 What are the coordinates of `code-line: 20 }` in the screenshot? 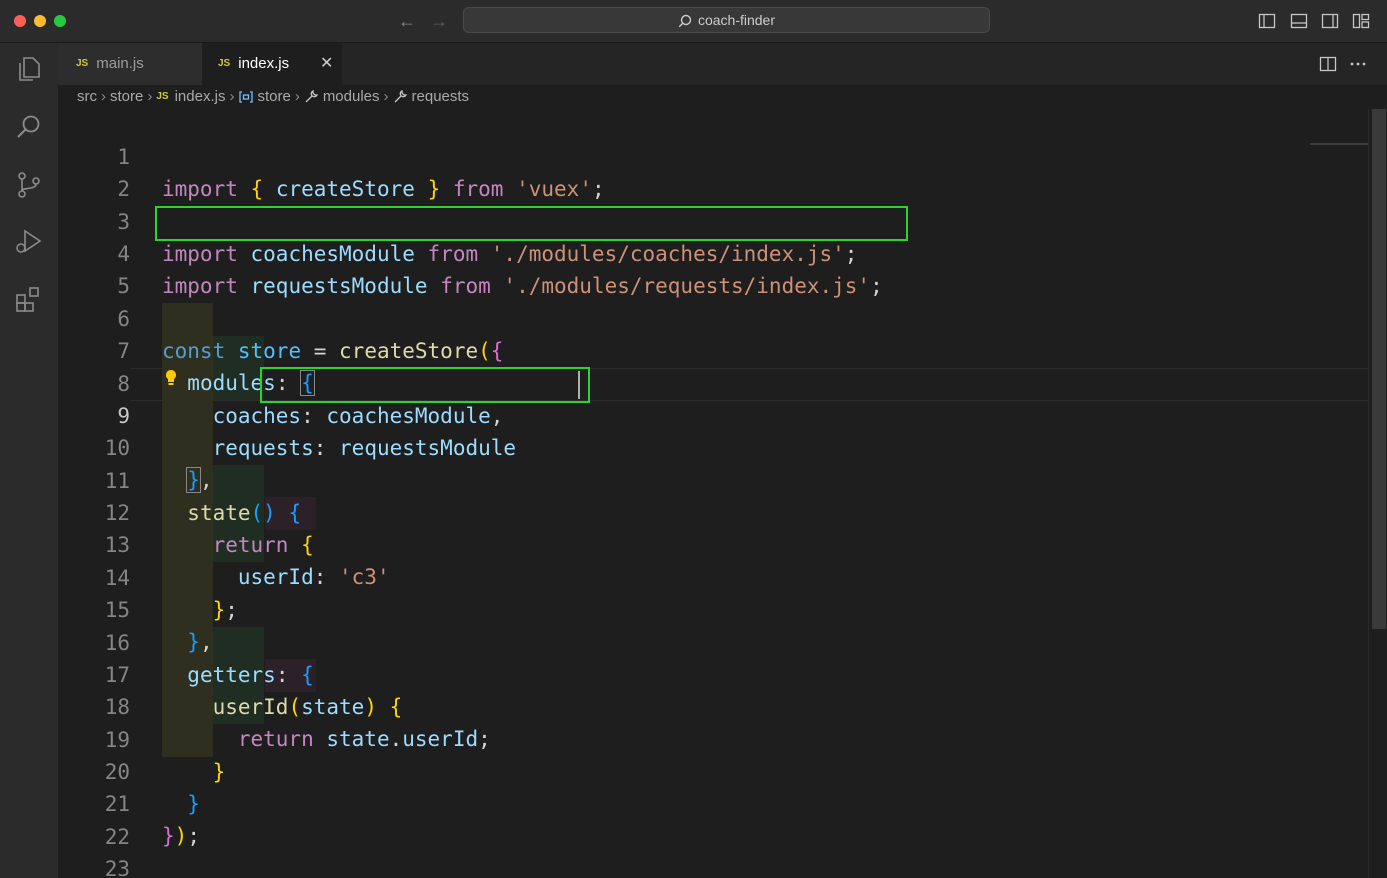 It's located at (713, 770).